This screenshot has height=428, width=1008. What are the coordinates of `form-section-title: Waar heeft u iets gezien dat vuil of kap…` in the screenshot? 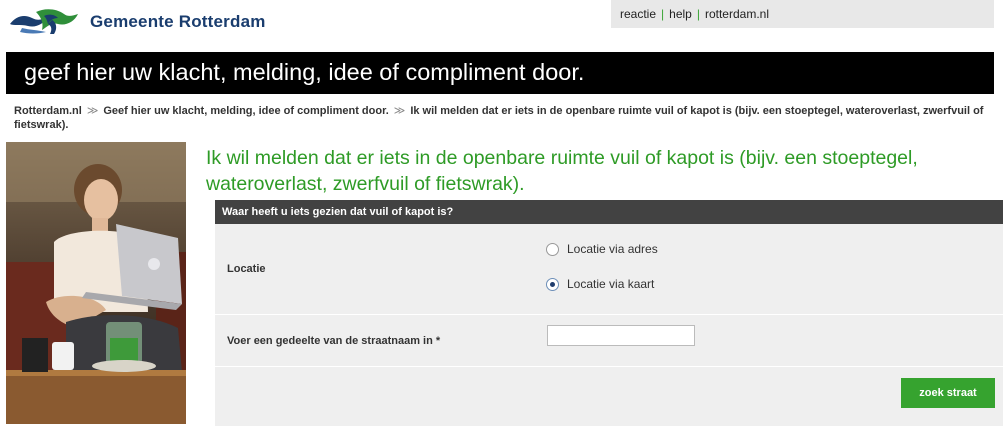 It's located at (609, 212).